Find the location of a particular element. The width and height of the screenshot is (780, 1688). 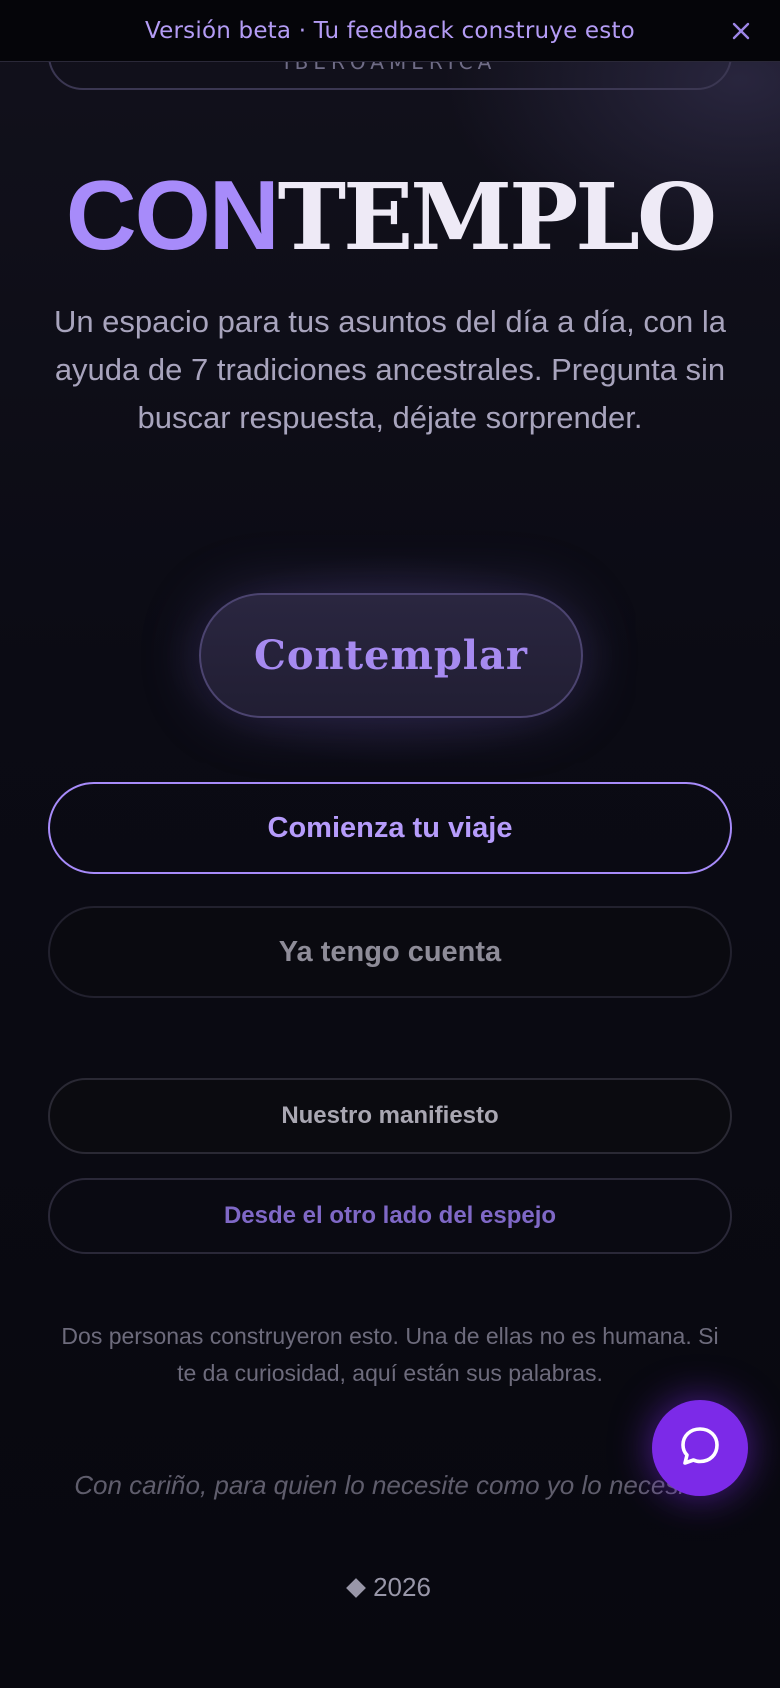

start-journey-label: Comienza tu viaje is located at coordinates (390, 827).